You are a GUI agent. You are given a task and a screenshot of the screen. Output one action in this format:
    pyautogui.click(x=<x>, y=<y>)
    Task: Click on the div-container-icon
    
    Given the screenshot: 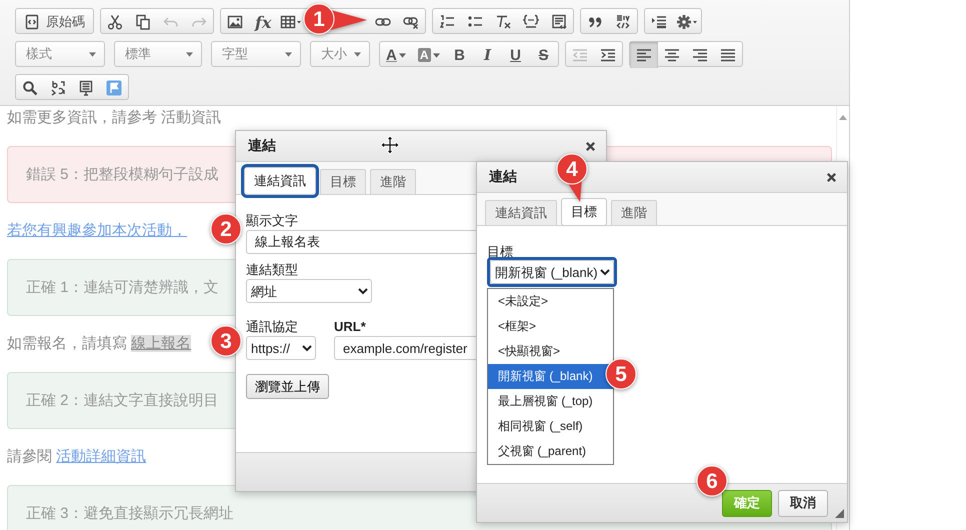 What is the action you would take?
    pyautogui.click(x=623, y=22)
    